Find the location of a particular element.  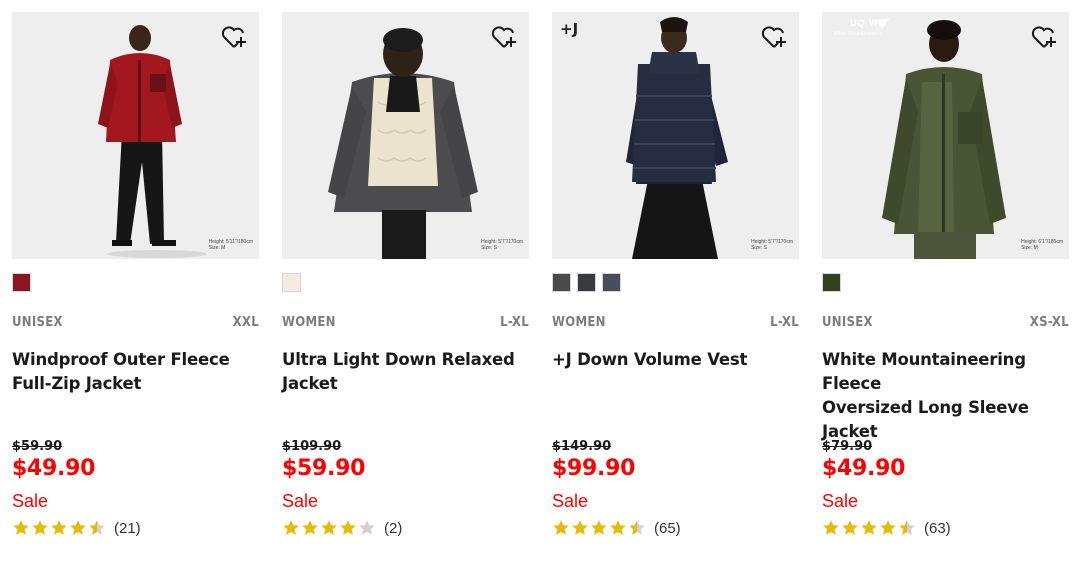

product-name-line: Full-Zip Jacket is located at coordinates (77, 383).